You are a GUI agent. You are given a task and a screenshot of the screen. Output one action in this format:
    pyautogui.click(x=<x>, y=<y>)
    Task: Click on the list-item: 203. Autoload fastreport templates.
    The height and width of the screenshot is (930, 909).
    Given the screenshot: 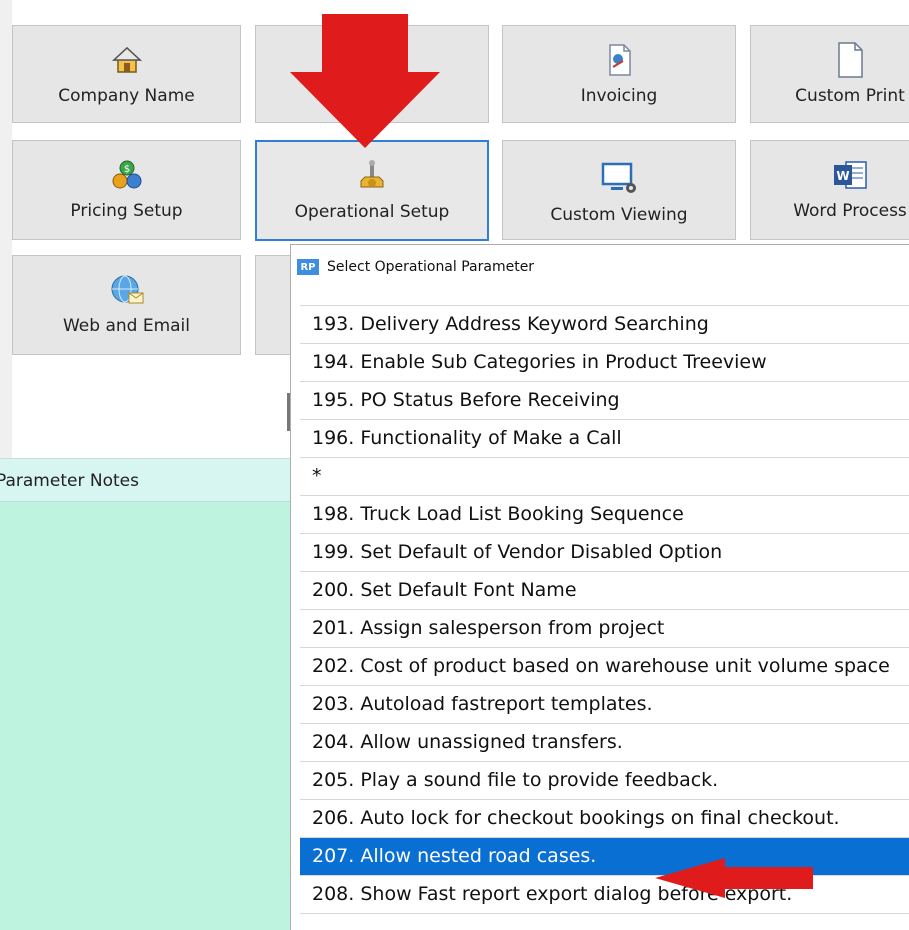 What is the action you would take?
    pyautogui.click(x=604, y=705)
    